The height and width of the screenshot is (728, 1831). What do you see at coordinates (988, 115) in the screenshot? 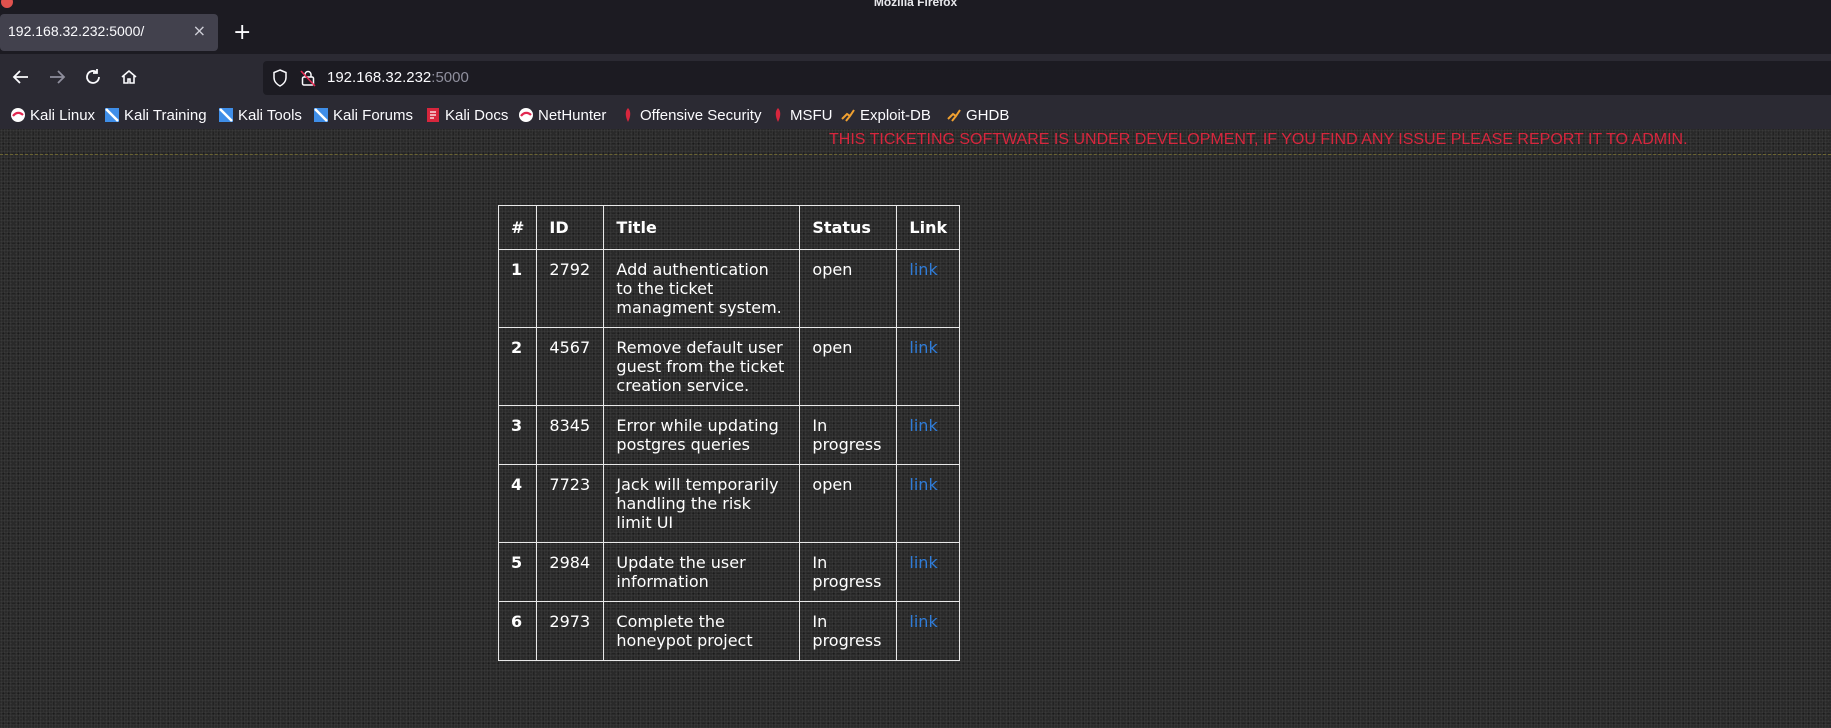
I see `bookmark-label: GHDB` at bounding box center [988, 115].